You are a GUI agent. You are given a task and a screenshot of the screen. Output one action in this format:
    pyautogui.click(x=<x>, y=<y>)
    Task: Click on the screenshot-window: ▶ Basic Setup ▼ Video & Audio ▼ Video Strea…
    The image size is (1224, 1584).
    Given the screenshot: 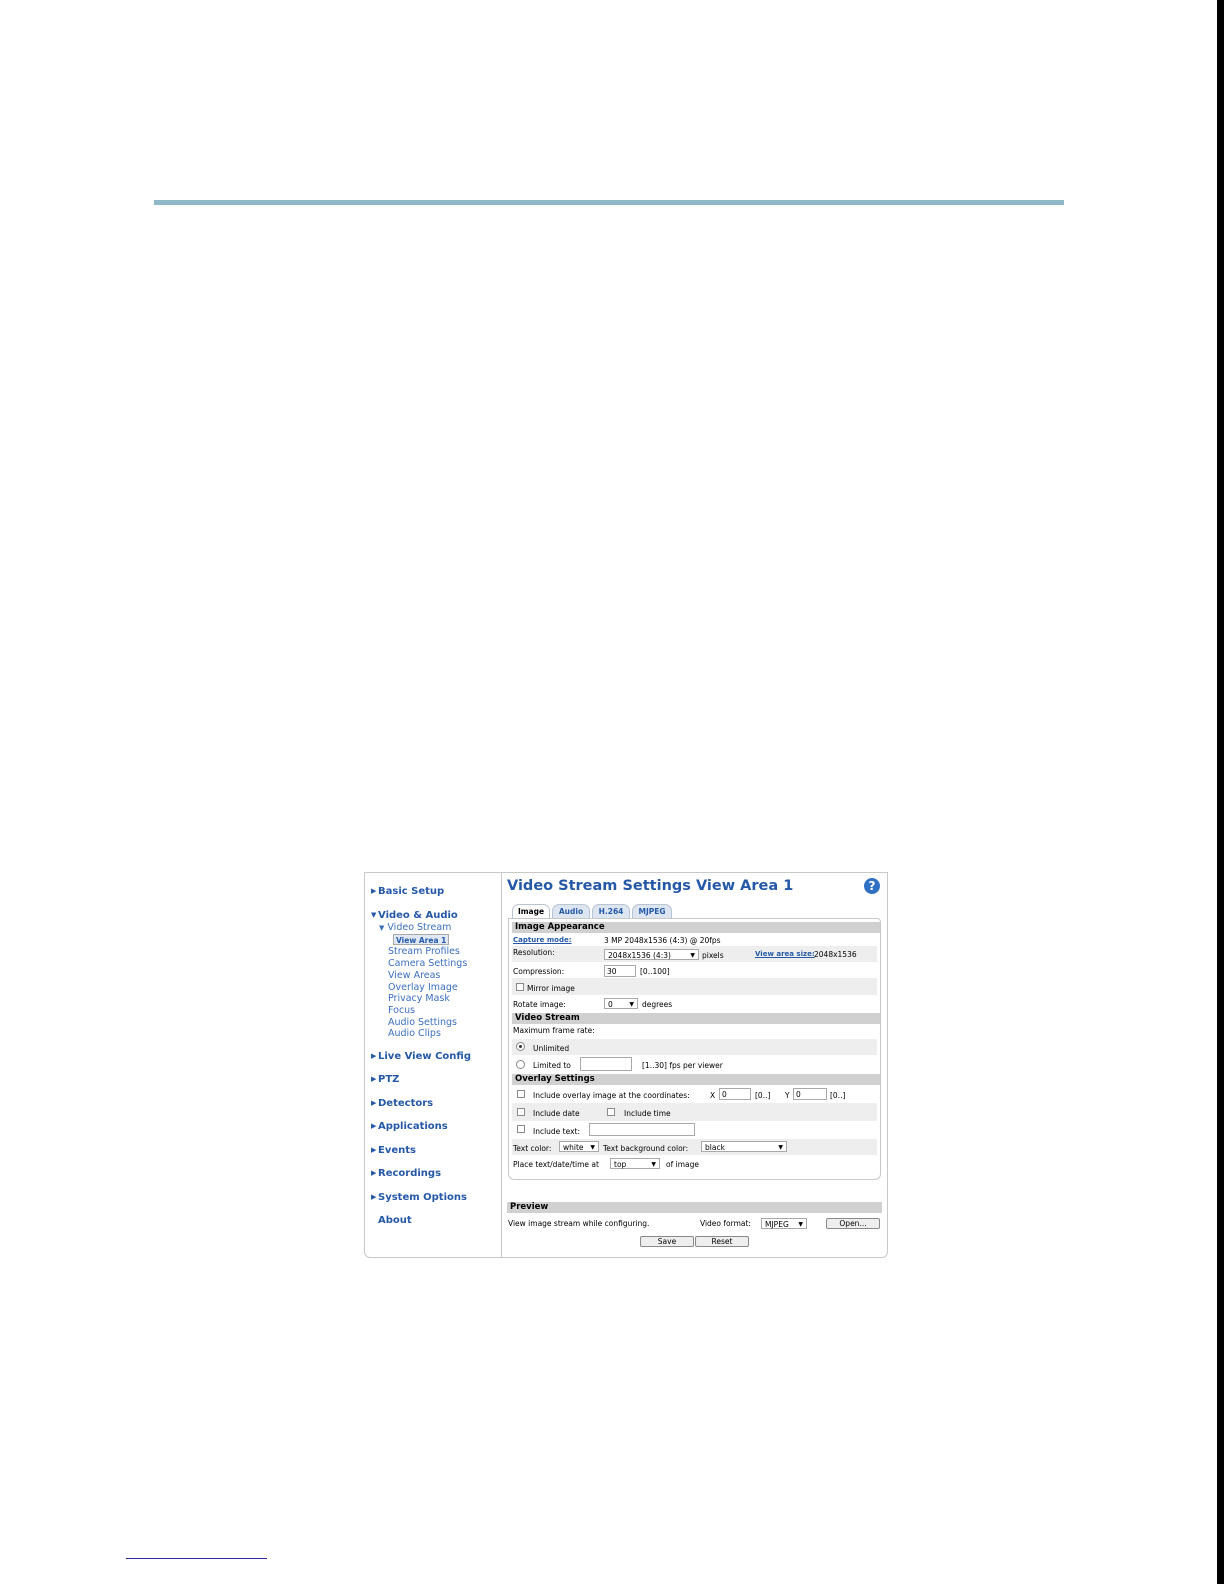 What is the action you would take?
    pyautogui.click(x=626, y=1065)
    